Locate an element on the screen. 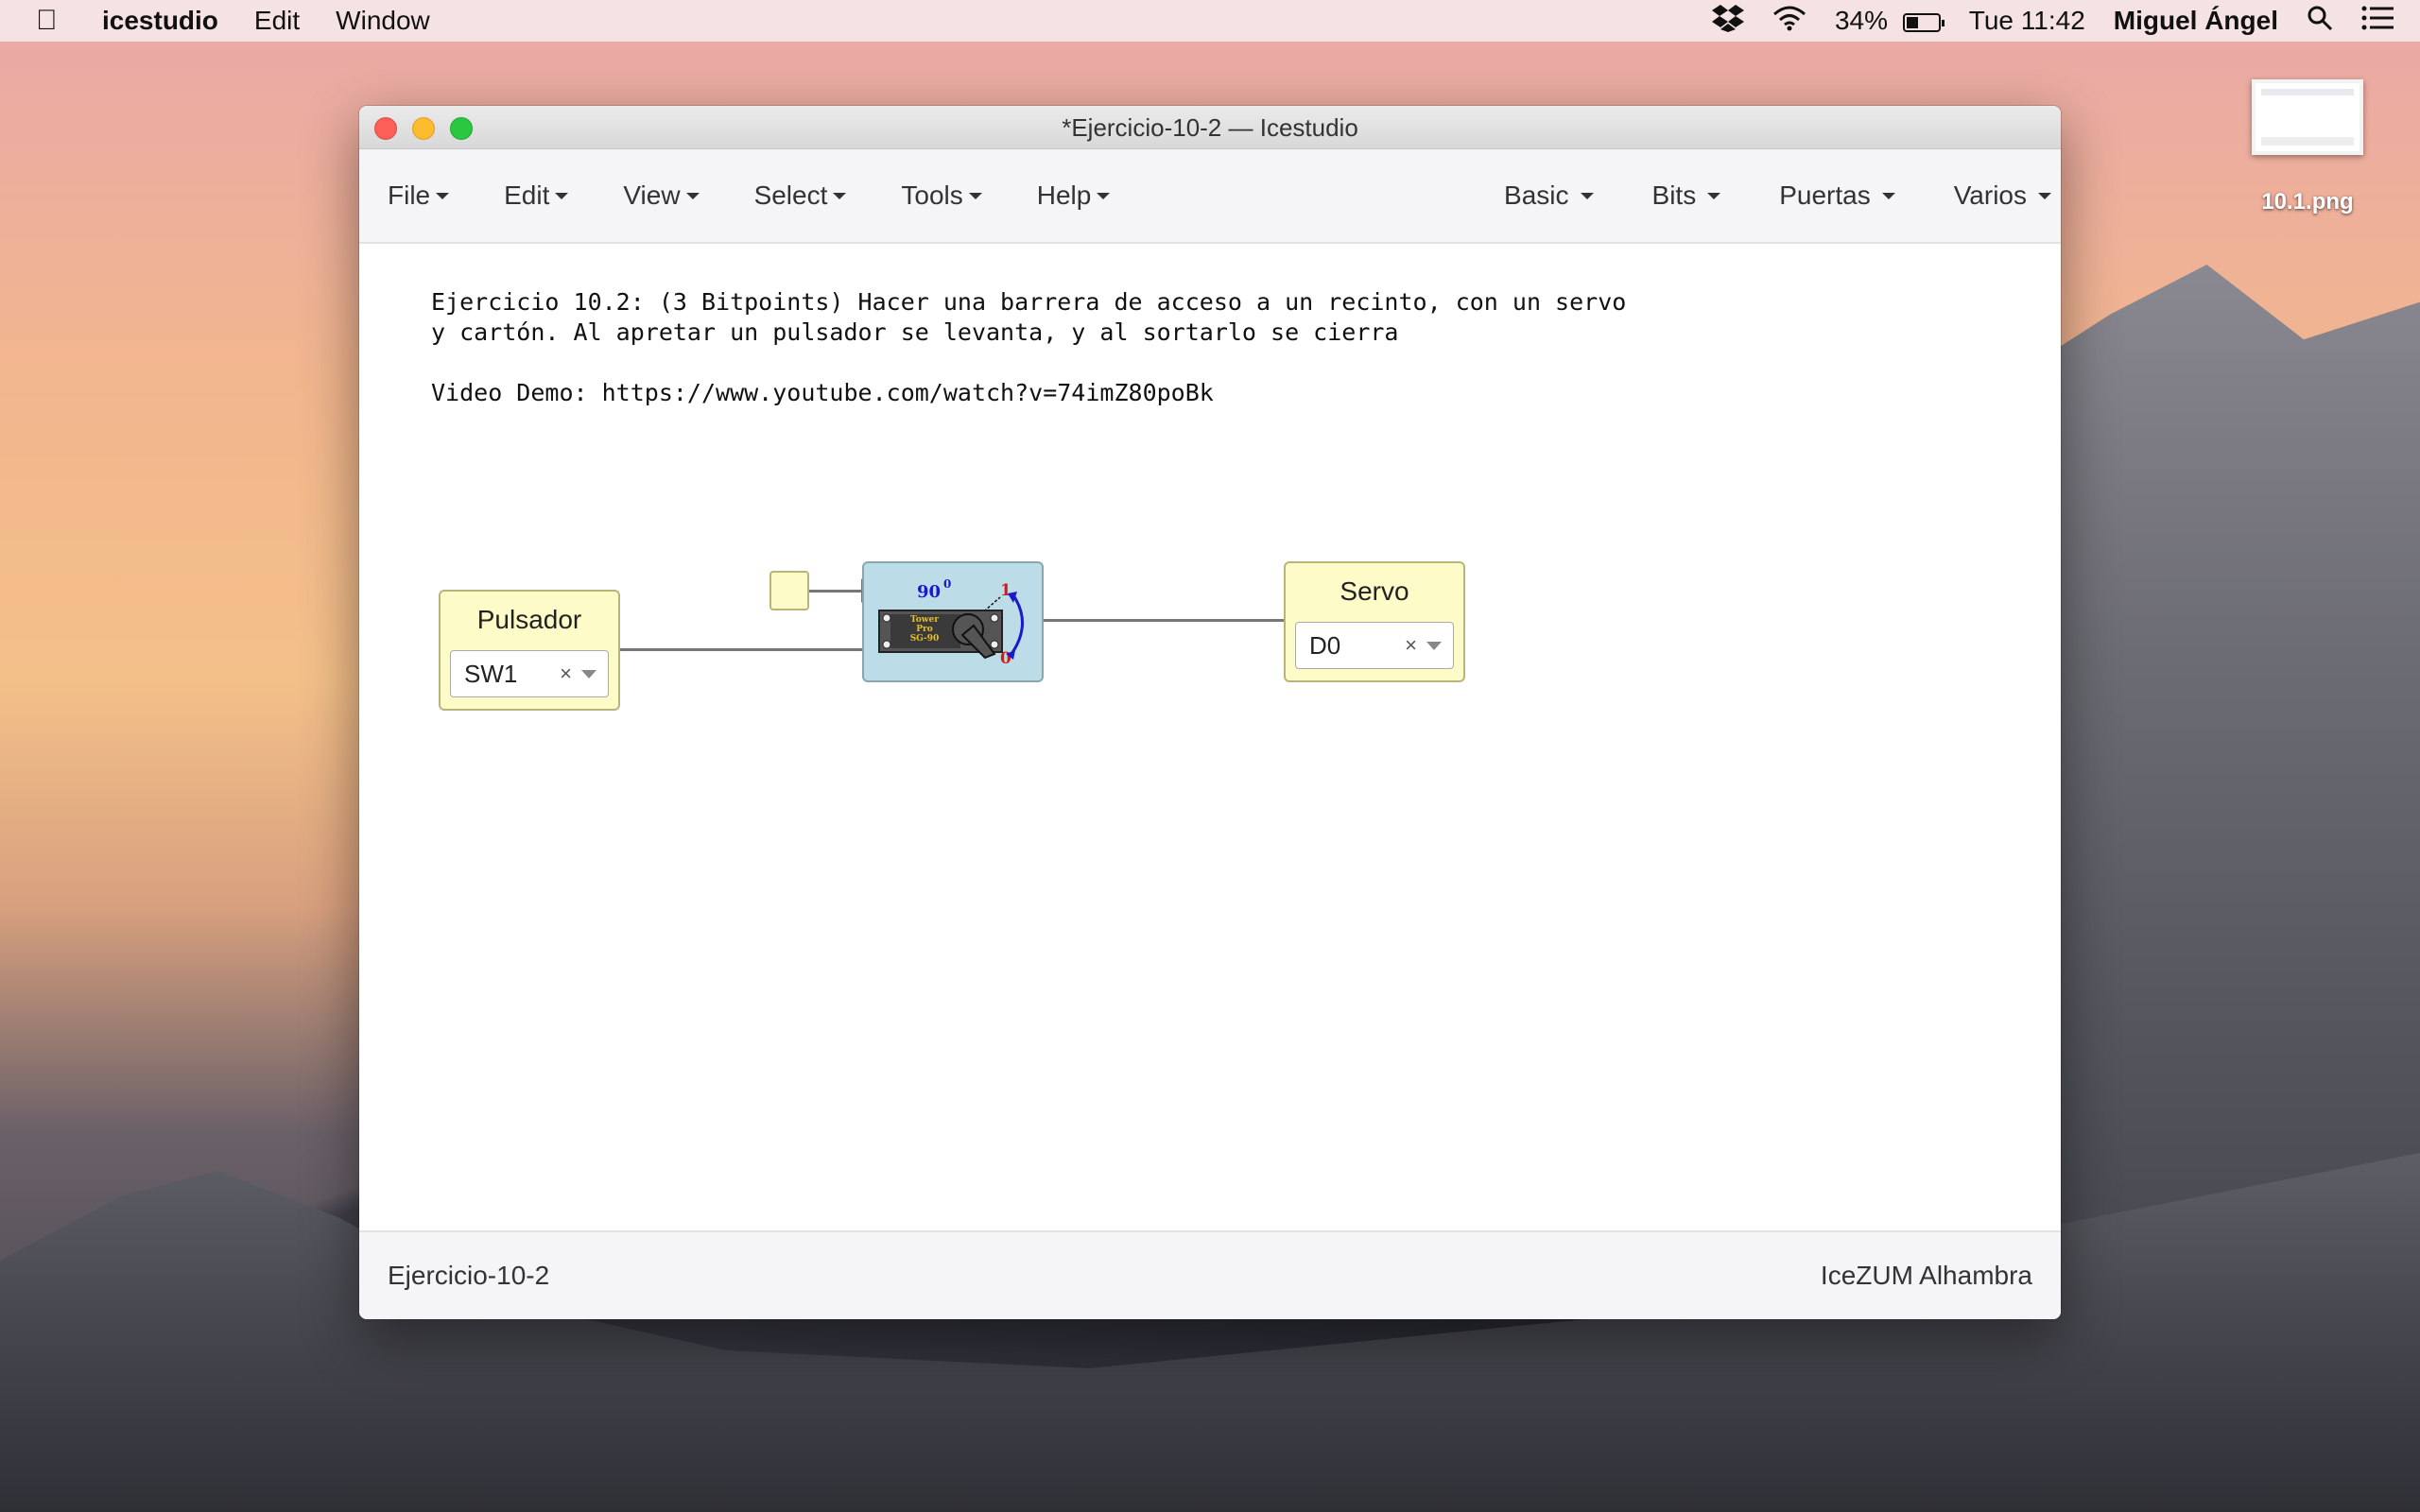  menu-edit: Edit is located at coordinates (536, 195).